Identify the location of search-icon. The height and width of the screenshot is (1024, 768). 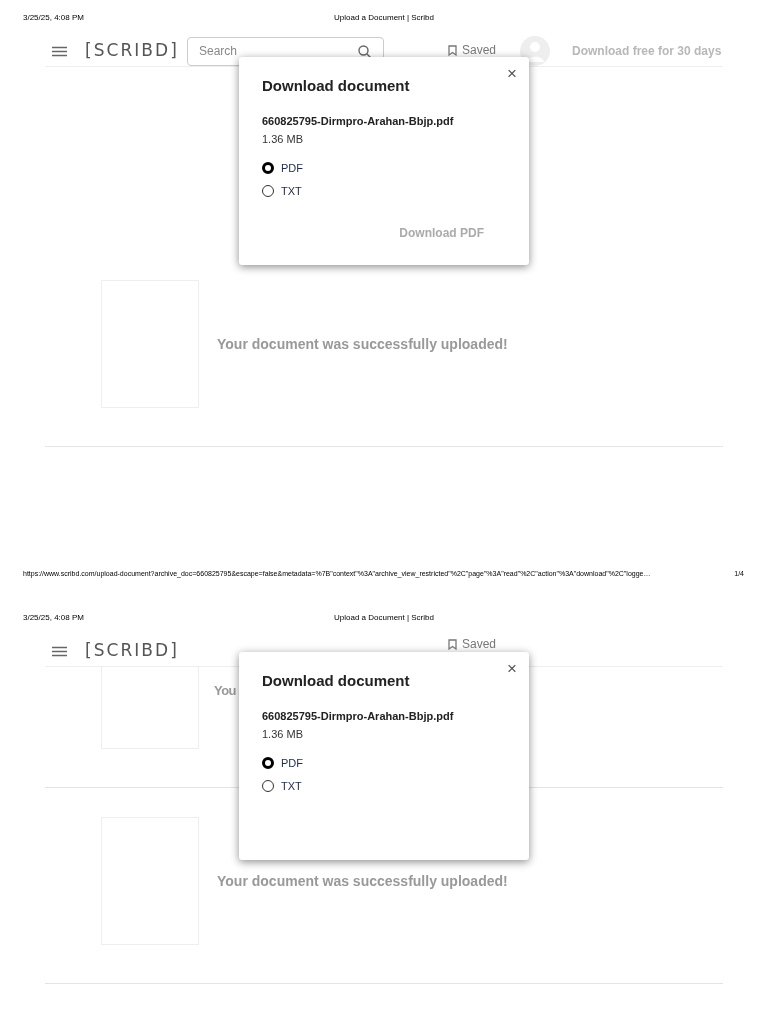
(364, 51).